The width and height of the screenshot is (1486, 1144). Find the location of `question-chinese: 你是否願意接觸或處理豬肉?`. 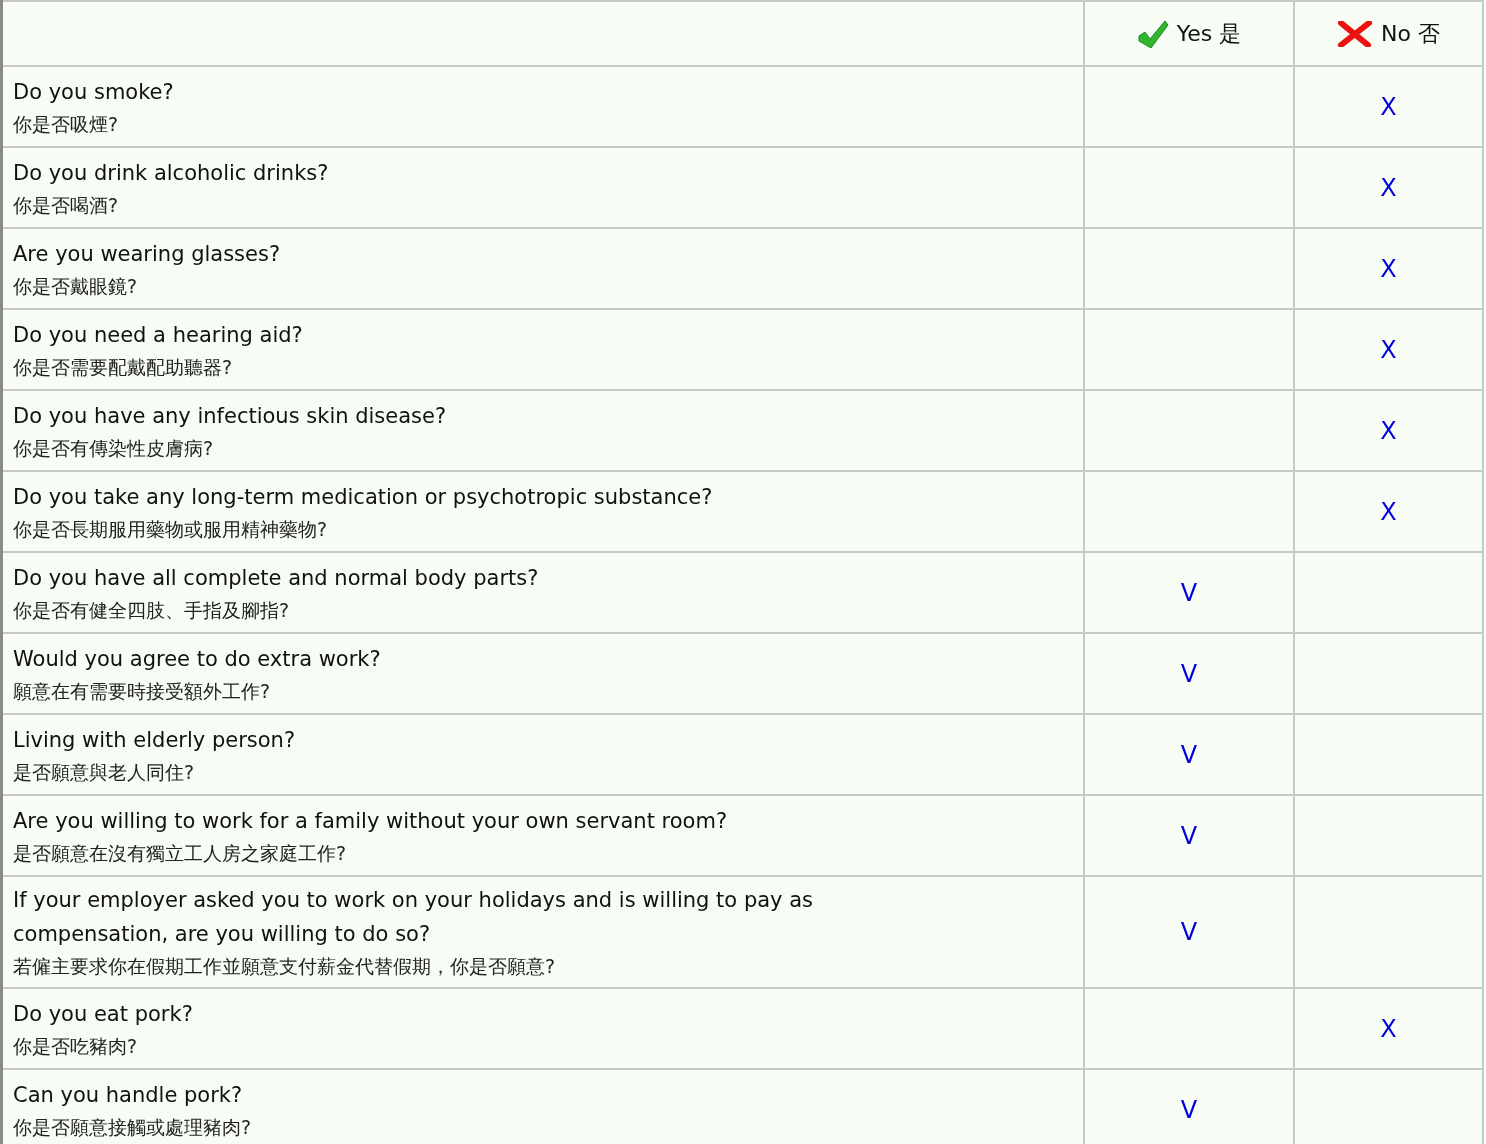

question-chinese: 你是否願意接觸或處理豬肉? is located at coordinates (133, 1127).